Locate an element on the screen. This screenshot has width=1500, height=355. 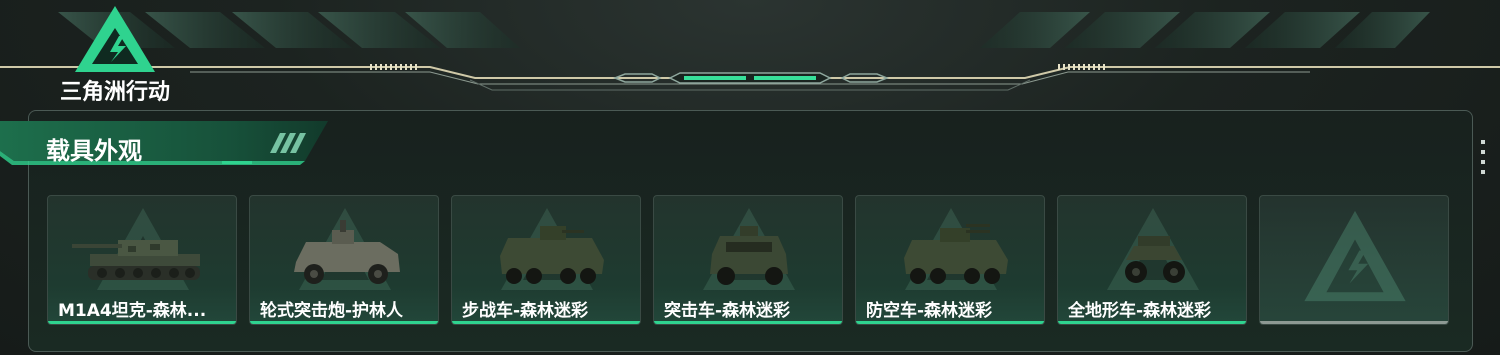
vehicle-card-armored-car: 轮式突击炮-护林人 is located at coordinates (344, 260).